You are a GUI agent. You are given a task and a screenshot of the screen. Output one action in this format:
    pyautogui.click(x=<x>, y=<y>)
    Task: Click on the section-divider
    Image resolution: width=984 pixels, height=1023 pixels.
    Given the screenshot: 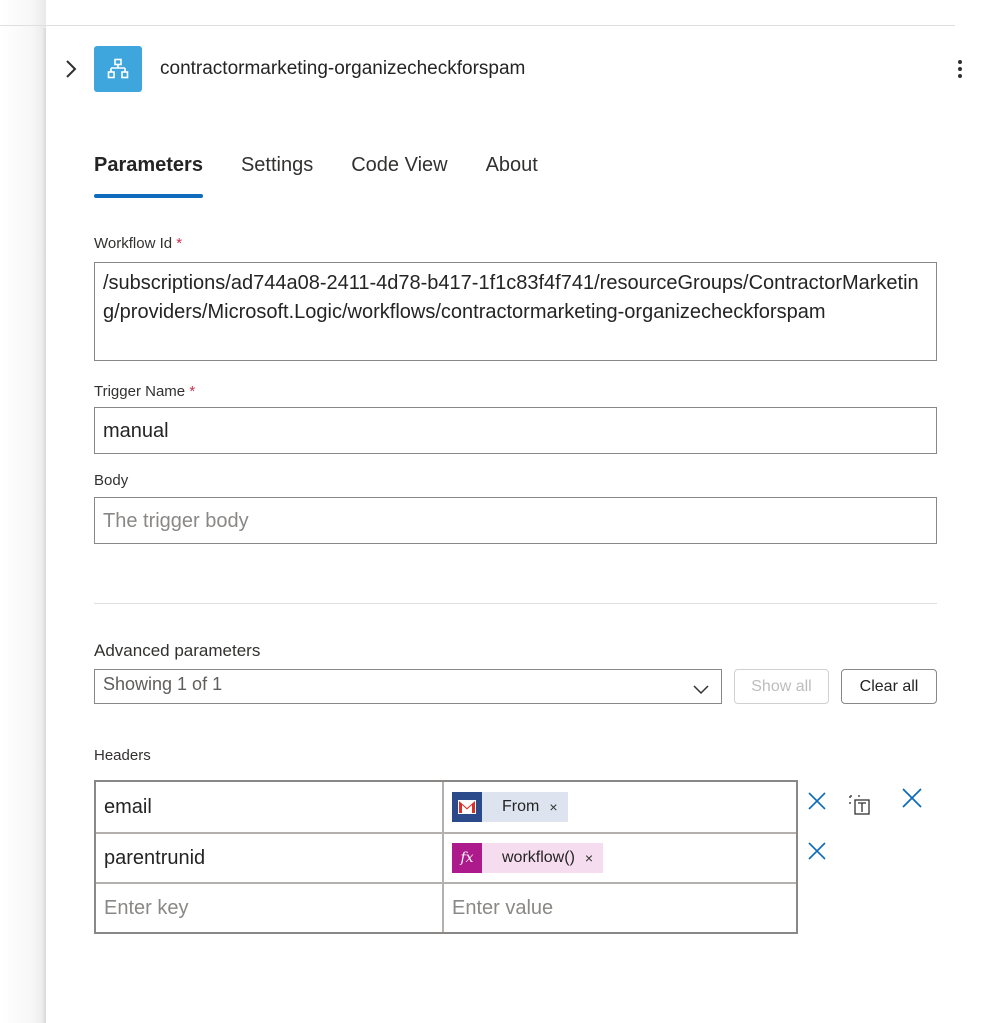 What is the action you would take?
    pyautogui.click(x=515, y=603)
    